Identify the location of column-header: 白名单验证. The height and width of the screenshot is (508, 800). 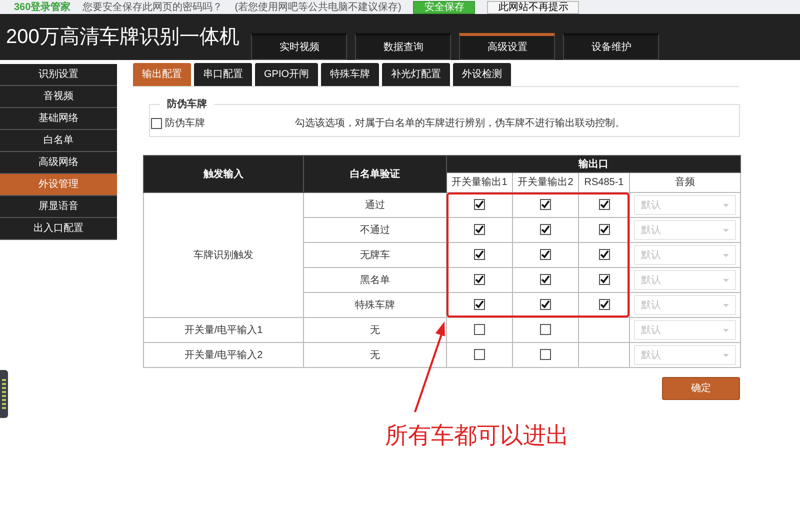
(375, 174).